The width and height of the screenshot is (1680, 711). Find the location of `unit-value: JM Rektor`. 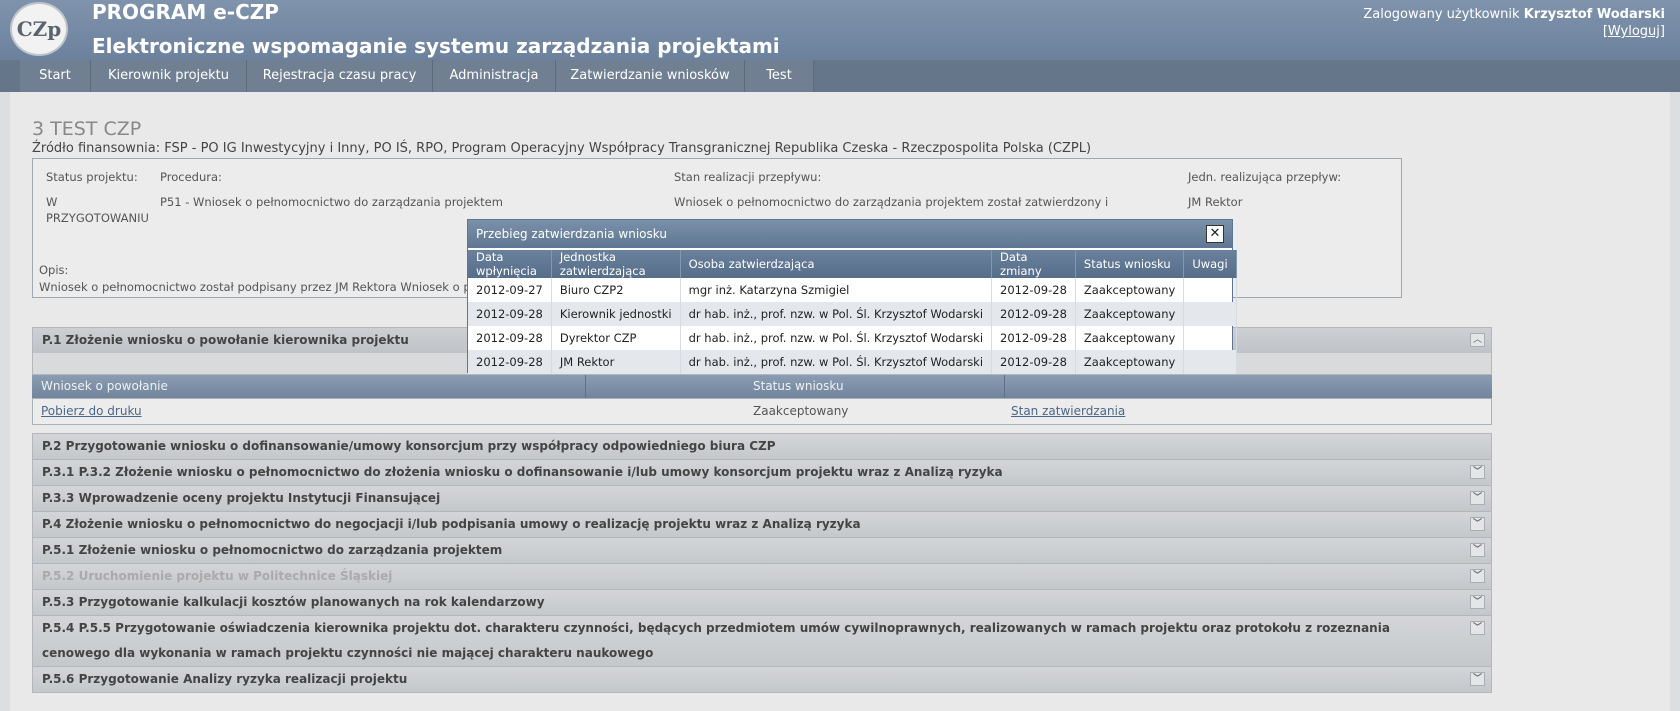

unit-value: JM Rektor is located at coordinates (1215, 202).